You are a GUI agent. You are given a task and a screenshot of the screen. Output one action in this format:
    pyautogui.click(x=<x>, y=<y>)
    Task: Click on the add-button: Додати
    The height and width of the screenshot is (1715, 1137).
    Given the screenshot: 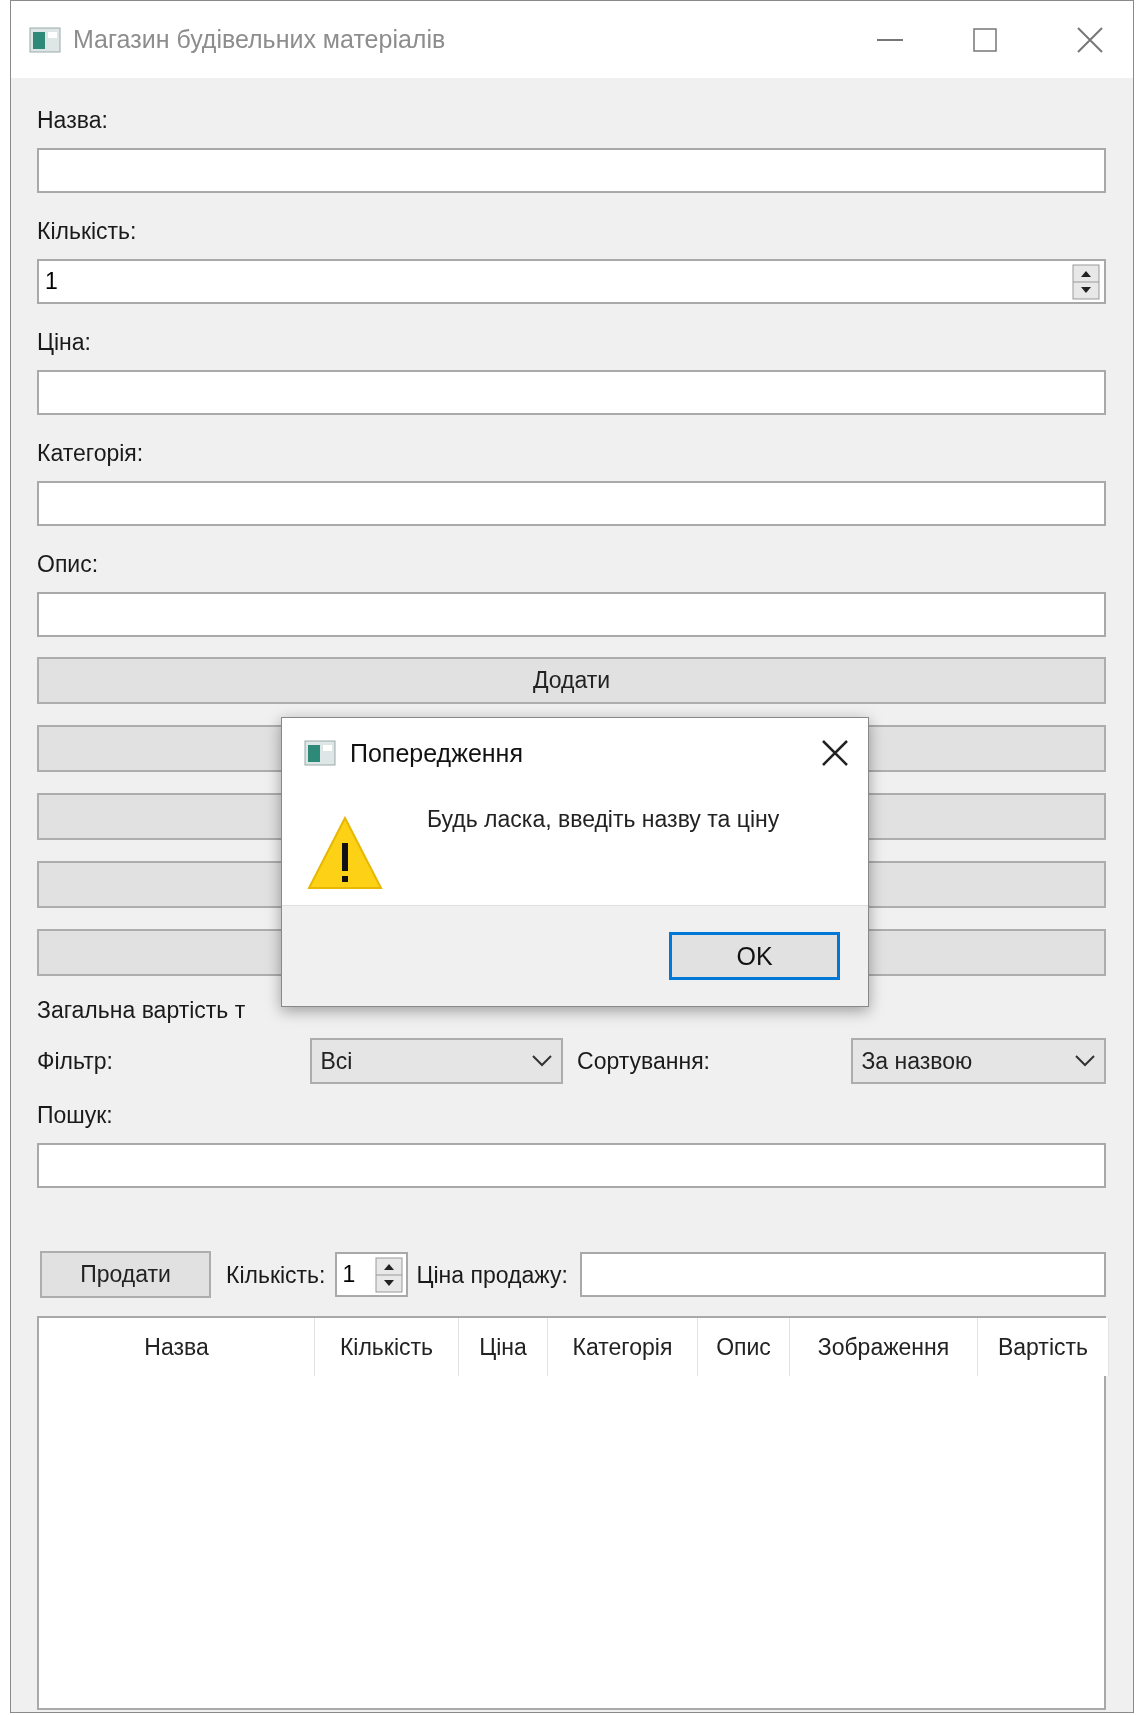 What is the action you would take?
    pyautogui.click(x=571, y=680)
    